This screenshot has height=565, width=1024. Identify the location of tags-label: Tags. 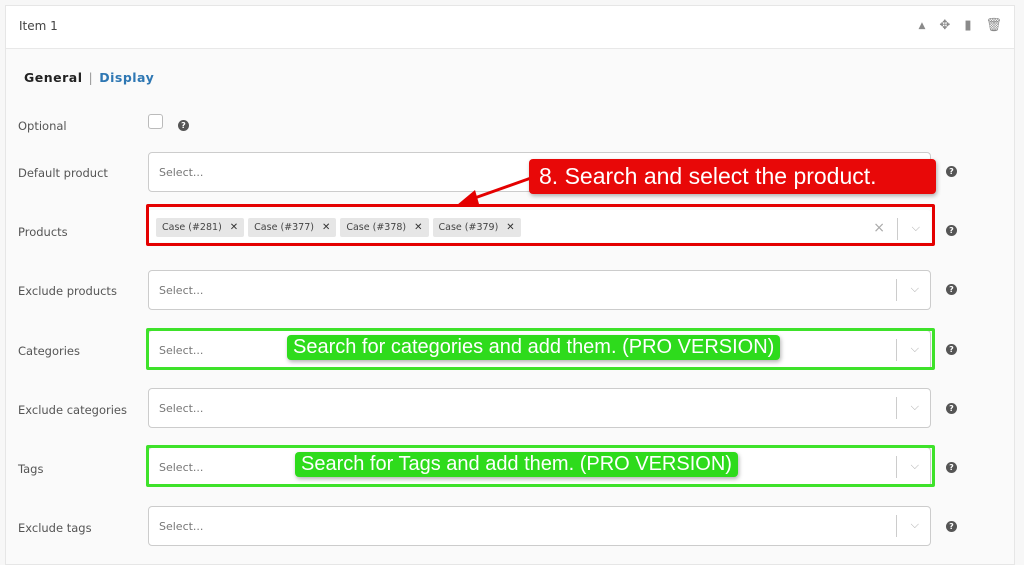
(31, 469).